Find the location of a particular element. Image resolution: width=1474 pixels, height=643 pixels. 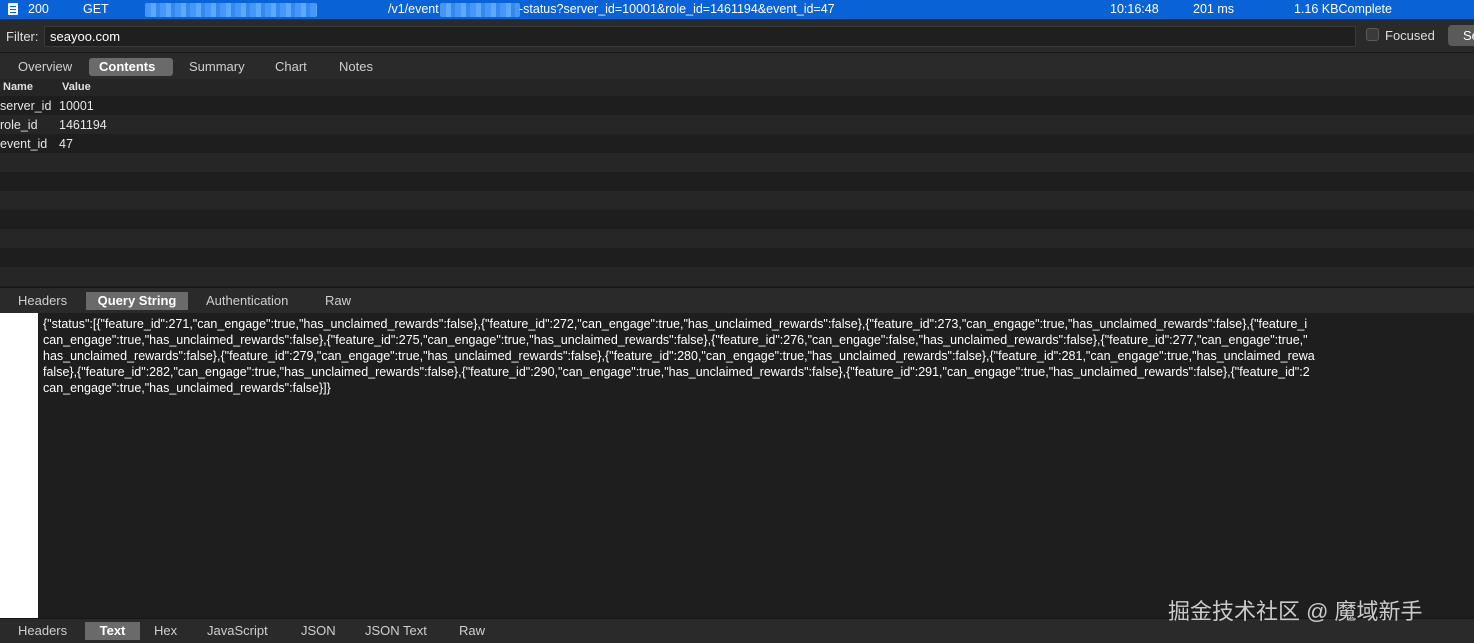

table-row: role_id 1461194 is located at coordinates (737, 124).